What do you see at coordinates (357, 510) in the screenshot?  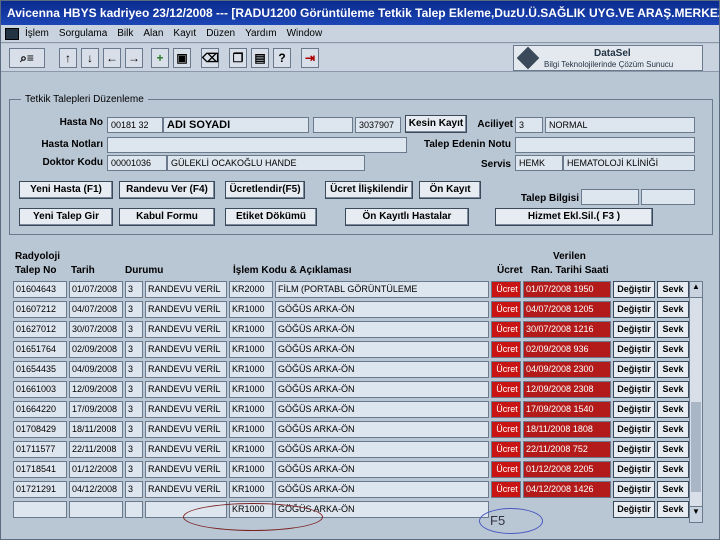 I see `table-row-new: KR1000 GÖĞÜS ARKA-ÖN Değiştir Sevk` at bounding box center [357, 510].